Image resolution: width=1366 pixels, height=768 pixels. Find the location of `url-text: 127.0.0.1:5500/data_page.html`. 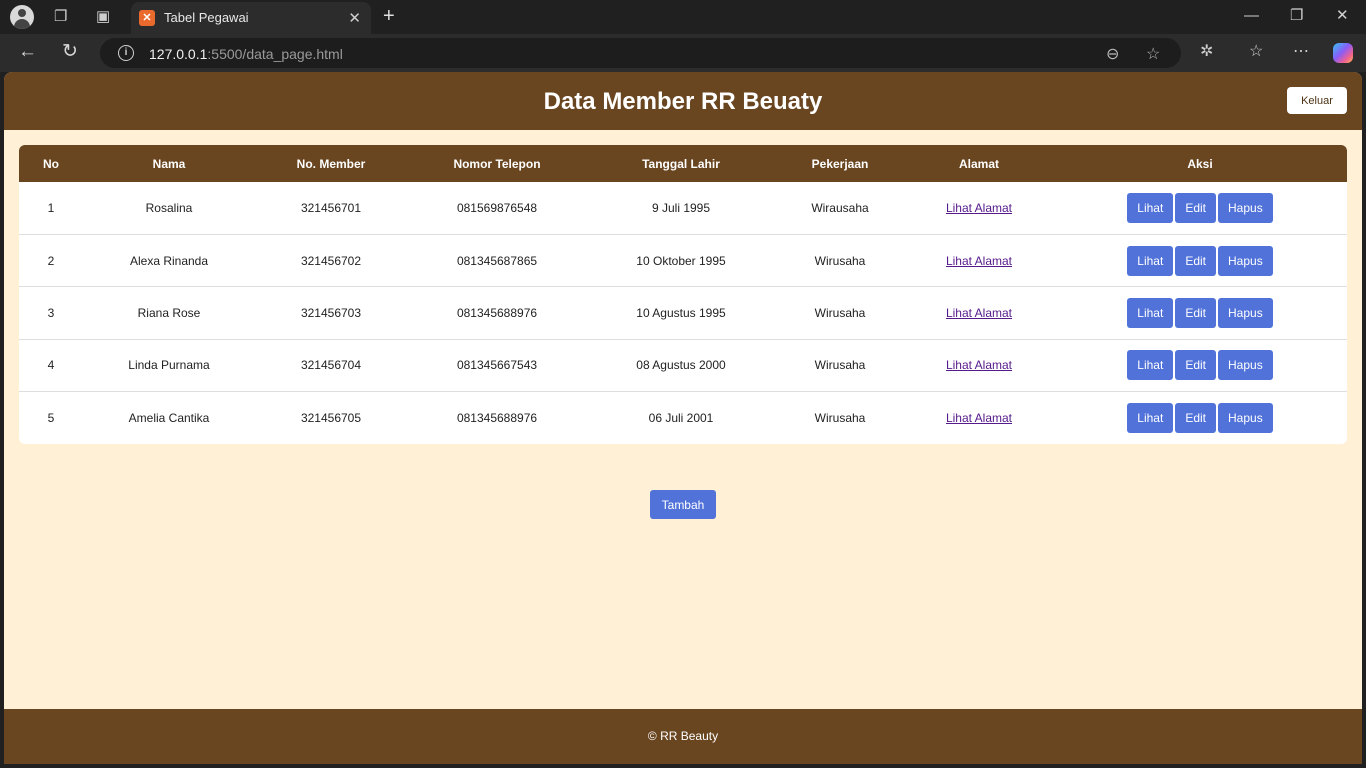

url-text: 127.0.0.1:5500/data_page.html is located at coordinates (246, 54).